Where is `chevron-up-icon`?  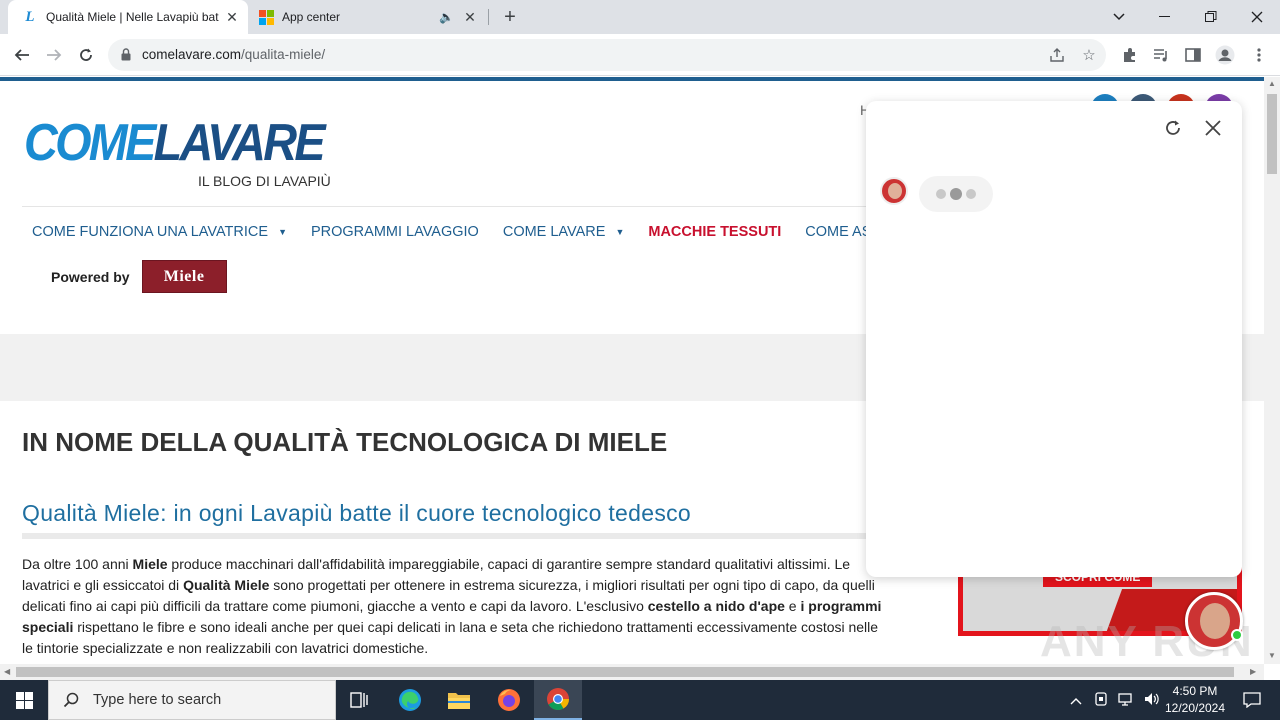 chevron-up-icon is located at coordinates (1076, 700).